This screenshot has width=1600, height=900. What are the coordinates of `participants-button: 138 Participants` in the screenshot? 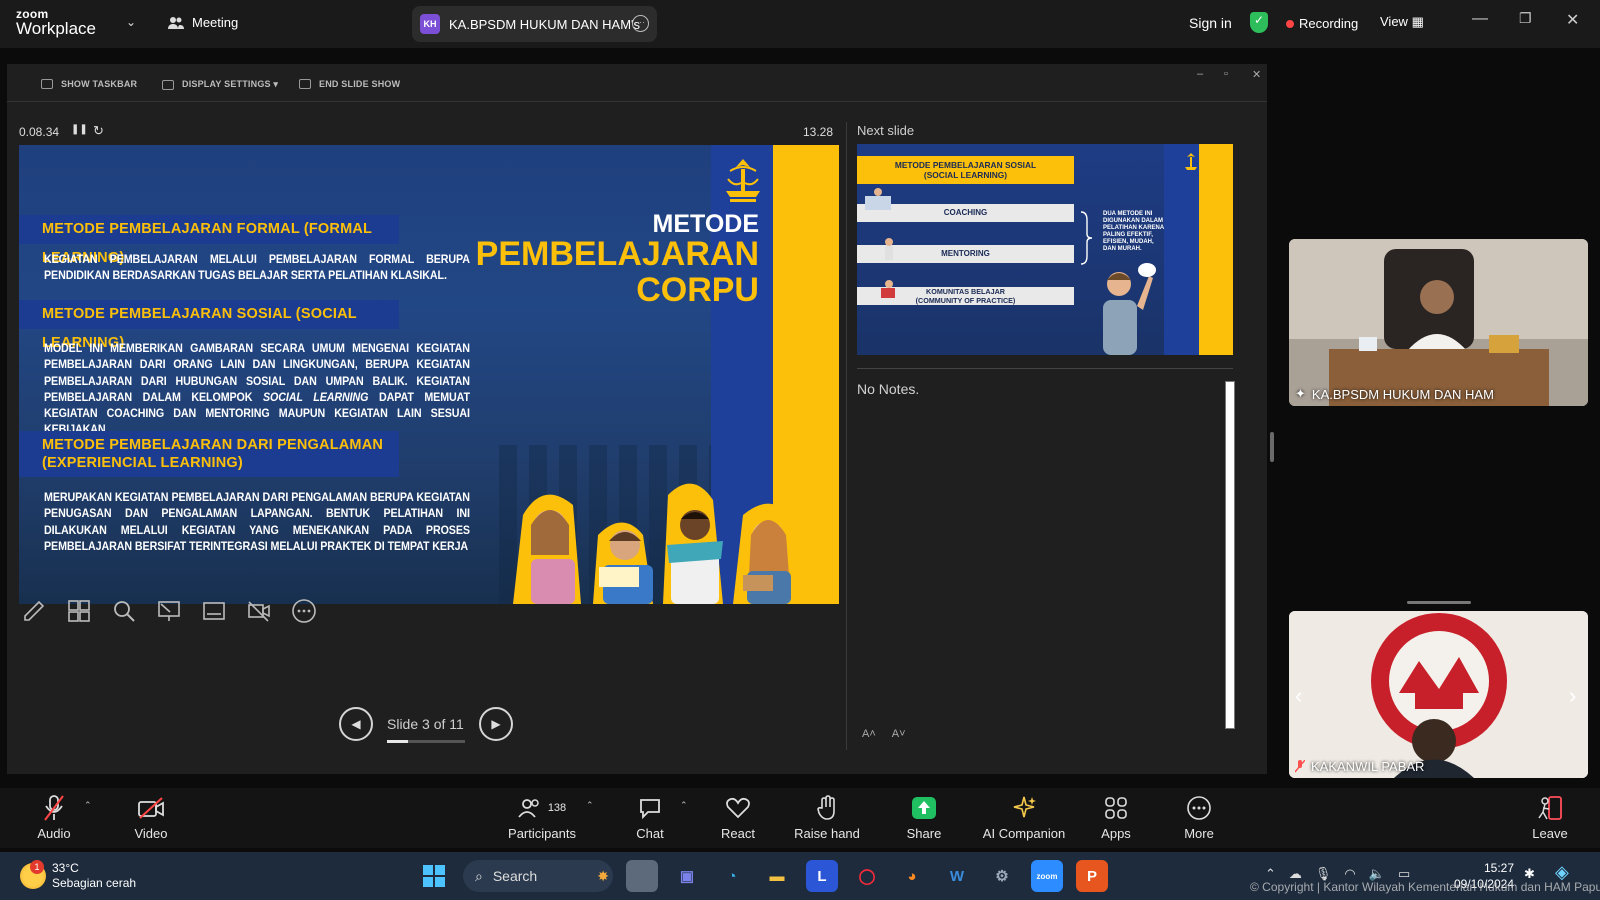 It's located at (542, 817).